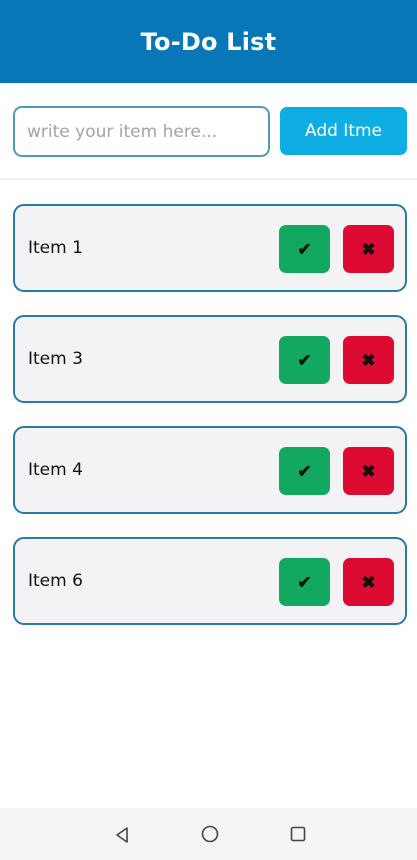 The image size is (417, 860). I want to click on app-header: To-Do List, so click(208, 41).